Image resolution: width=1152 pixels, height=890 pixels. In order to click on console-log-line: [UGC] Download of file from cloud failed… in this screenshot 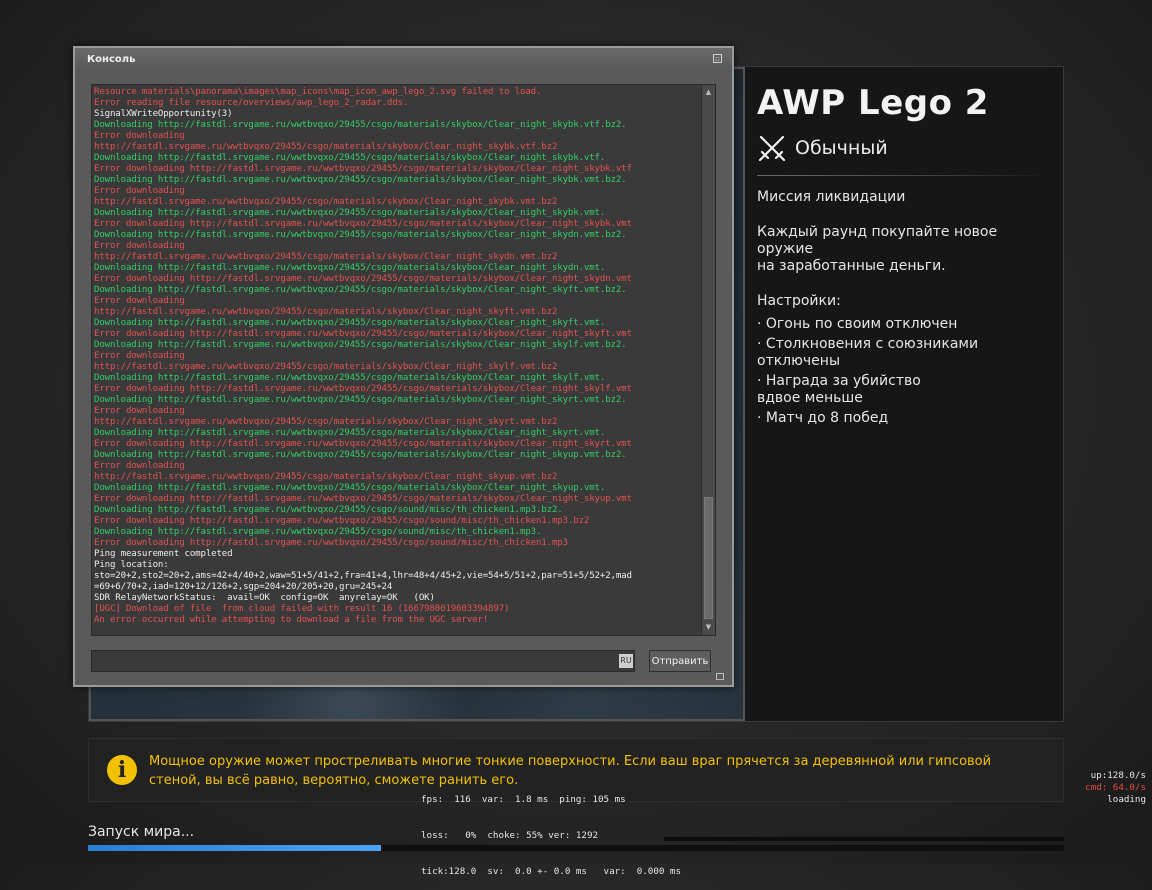, I will do `click(302, 609)`.